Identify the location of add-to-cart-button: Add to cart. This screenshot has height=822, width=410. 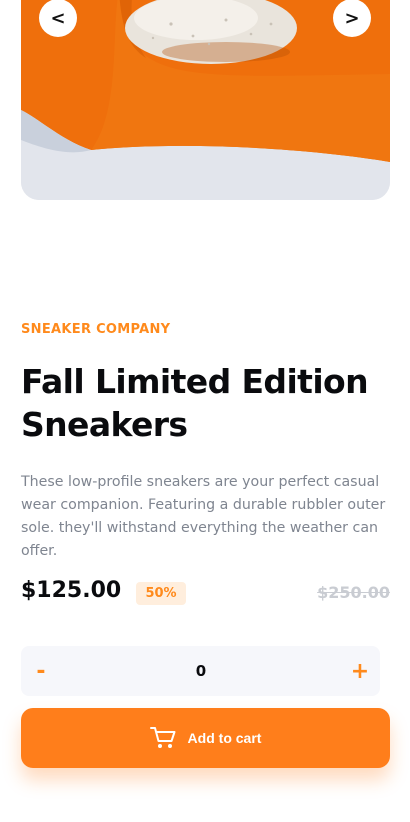
(205, 738).